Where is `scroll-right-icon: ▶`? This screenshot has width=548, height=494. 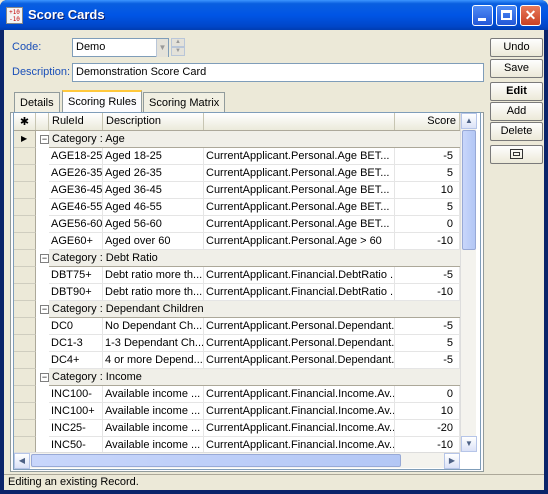
scroll-right-icon: ▶ is located at coordinates (452, 461).